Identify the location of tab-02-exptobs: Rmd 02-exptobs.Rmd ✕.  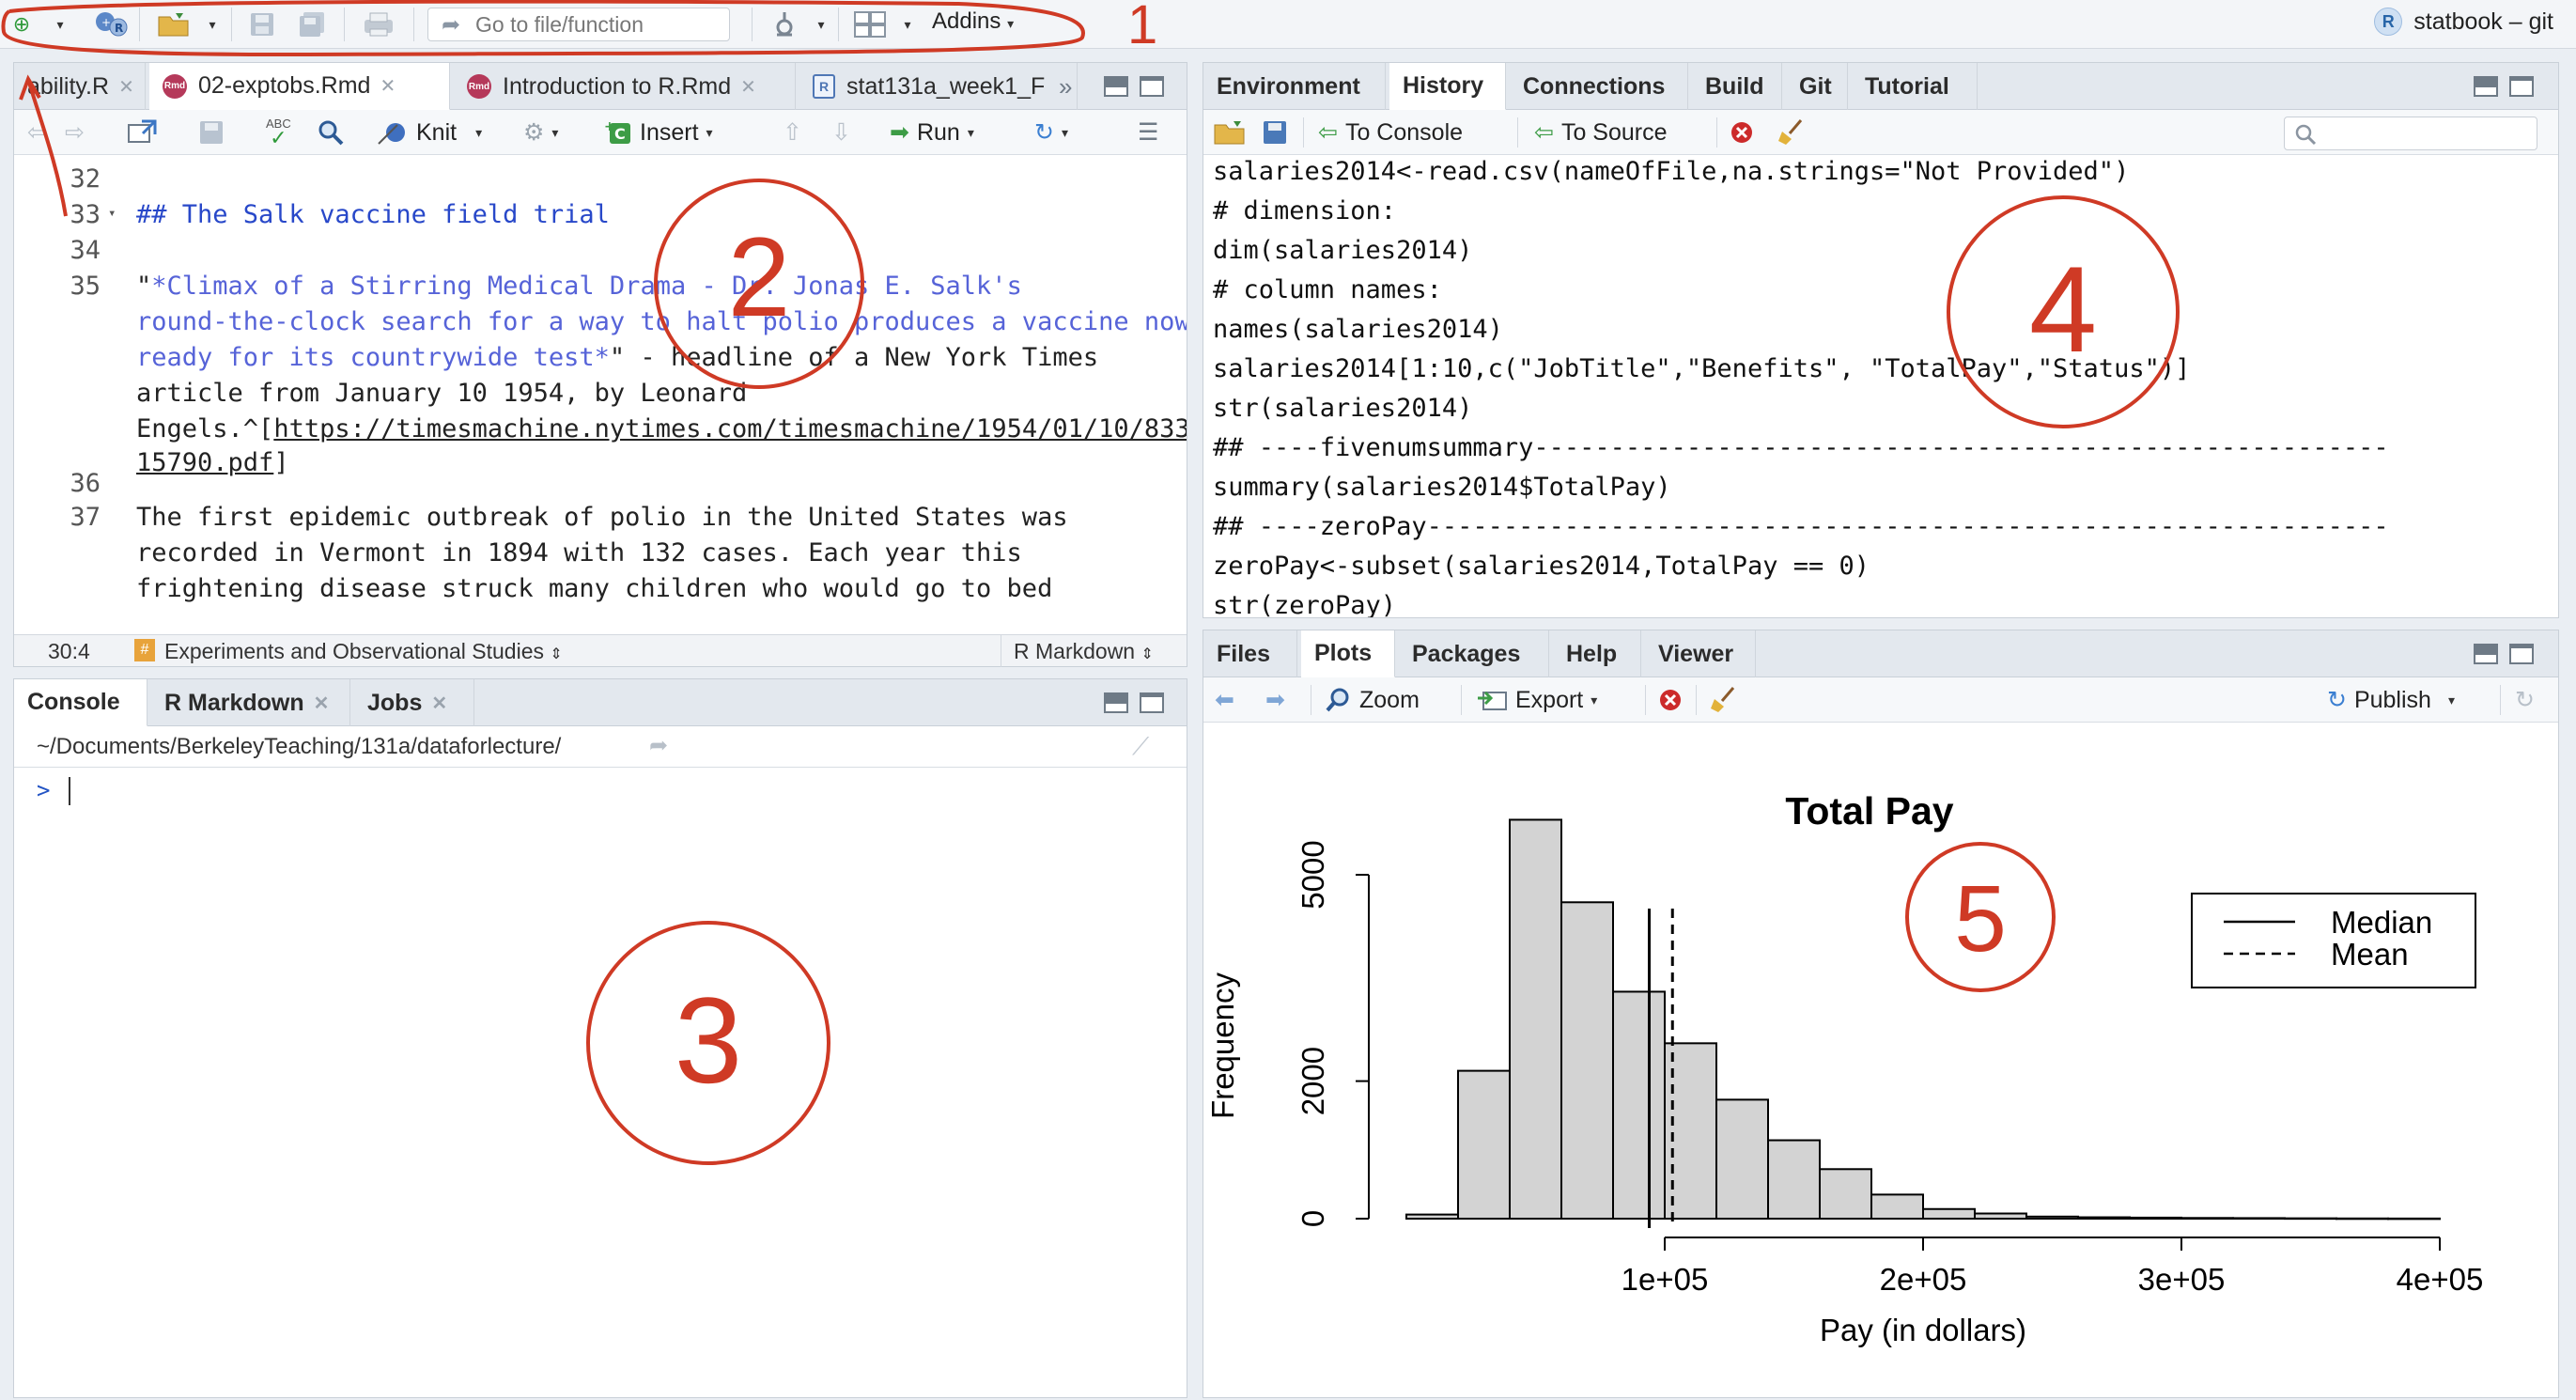
(299, 86).